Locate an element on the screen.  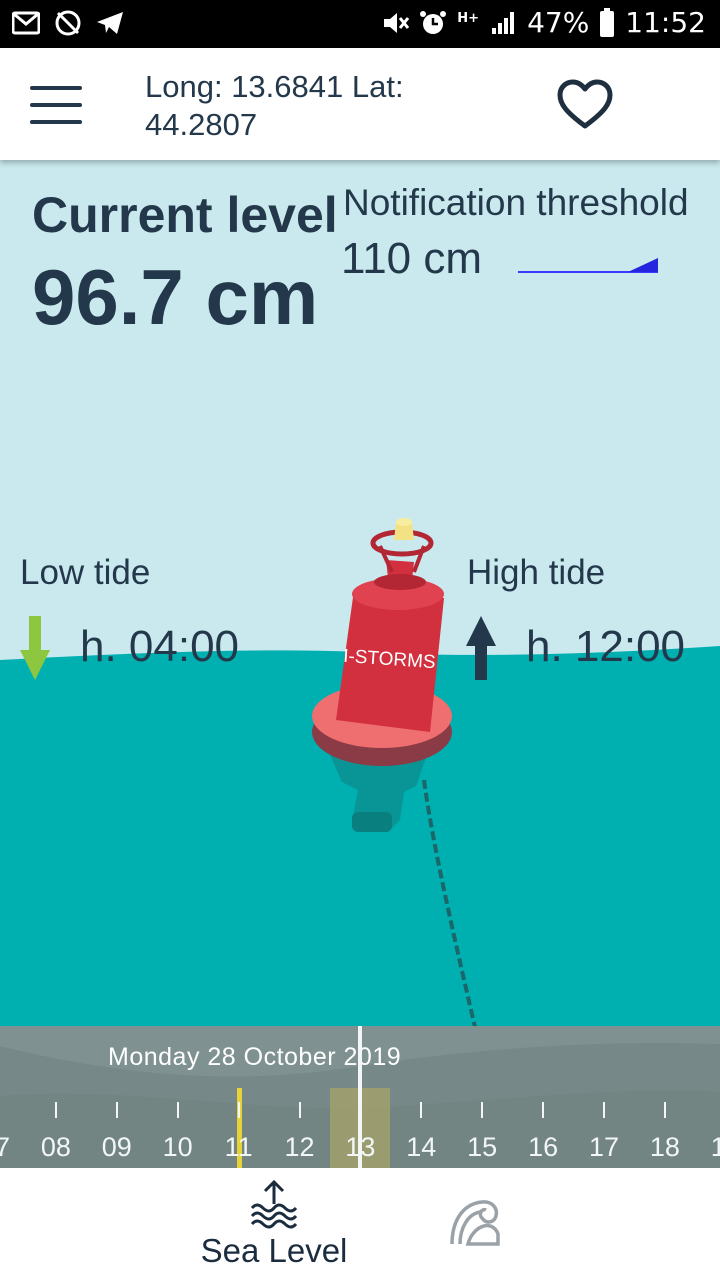
wave-icon is located at coordinates (475, 1223).